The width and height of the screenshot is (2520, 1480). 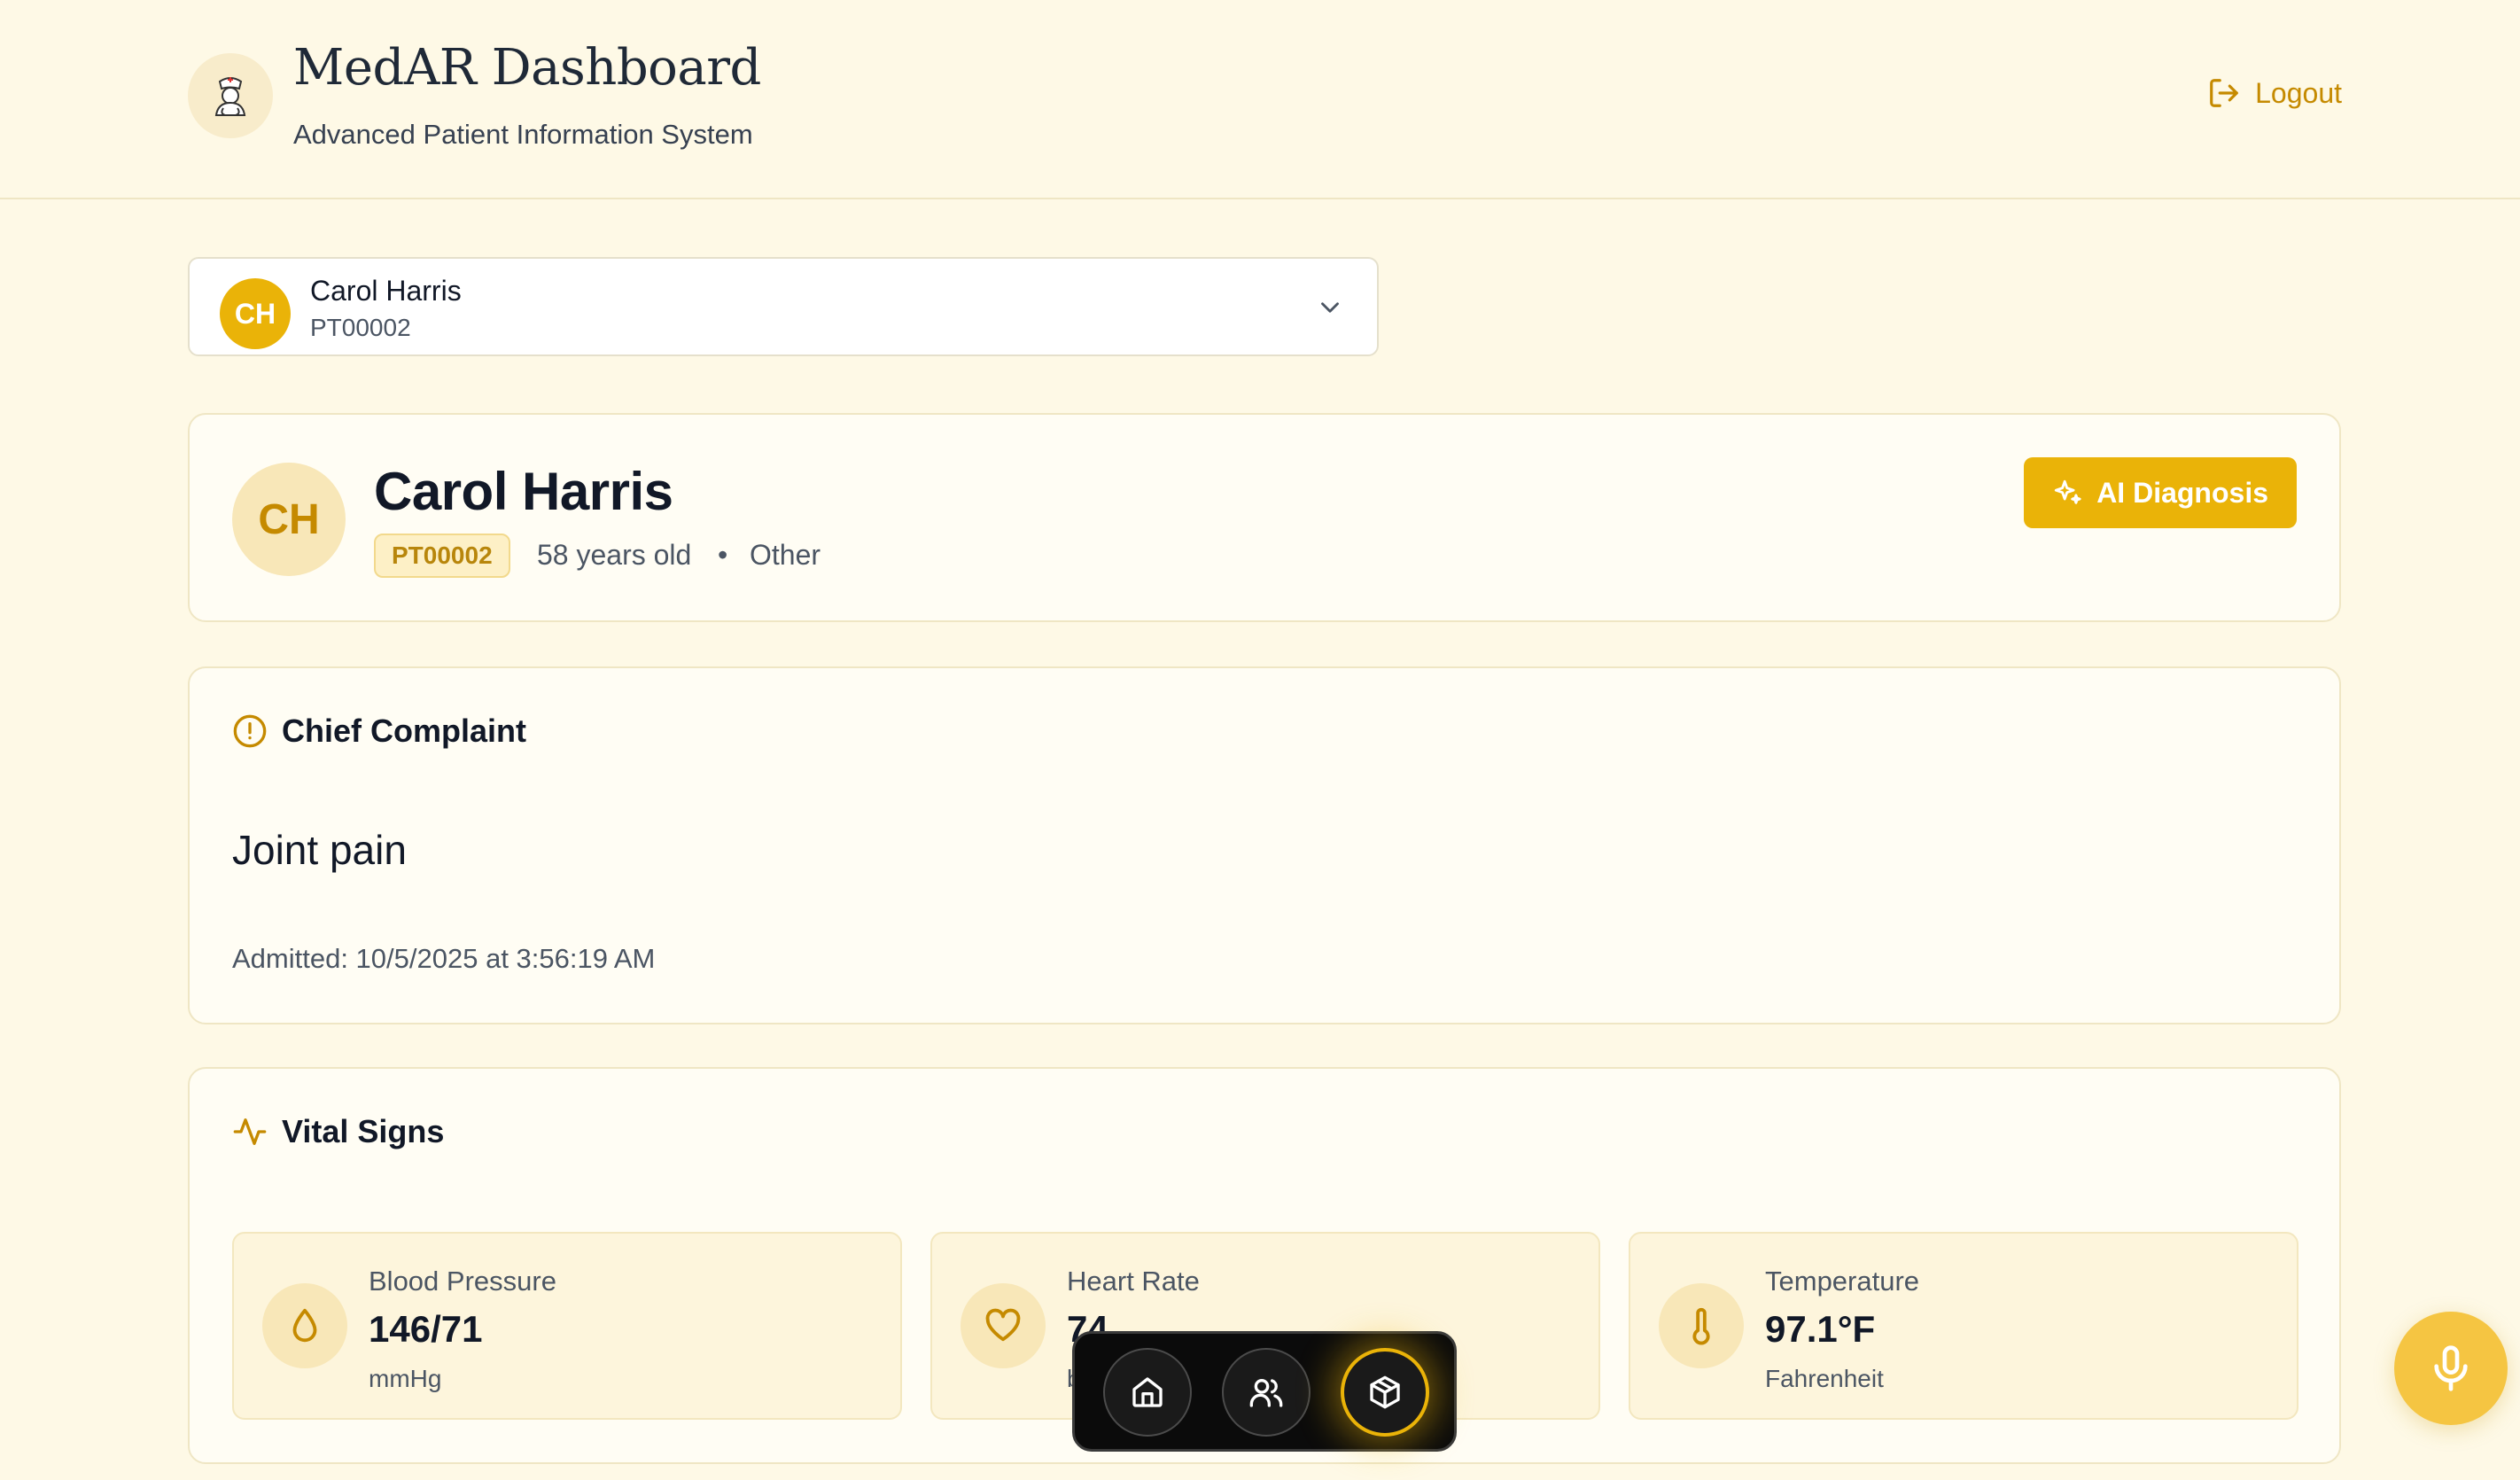 I want to click on chief-complaint-header: Chief Complaint, so click(x=379, y=731).